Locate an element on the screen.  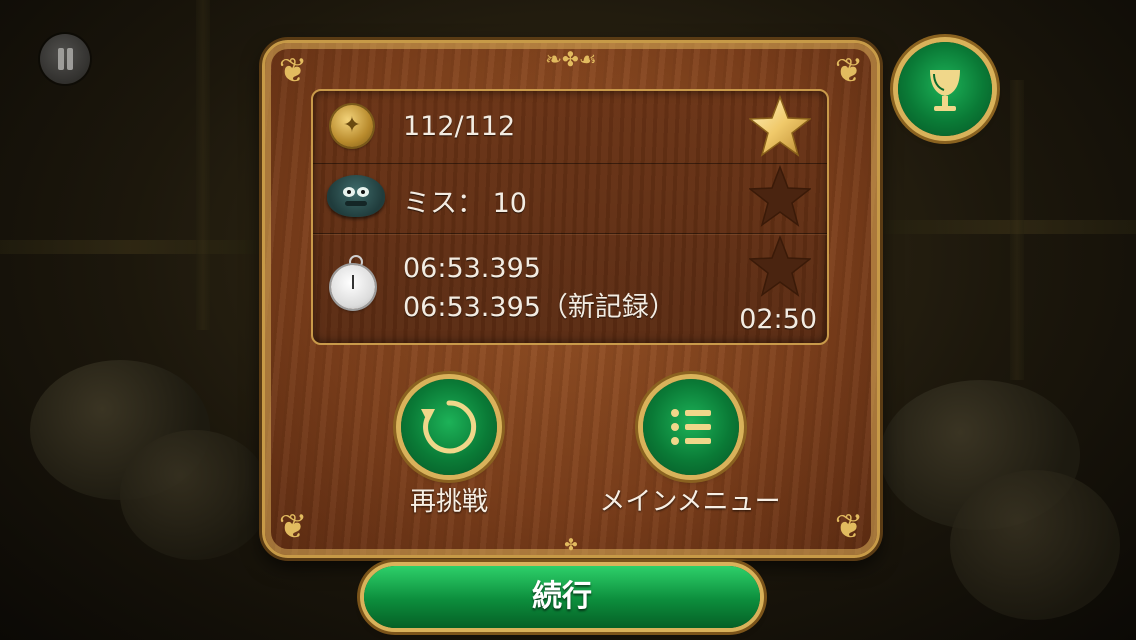
misses-count: ミス： 10 is located at coordinates (465, 203).